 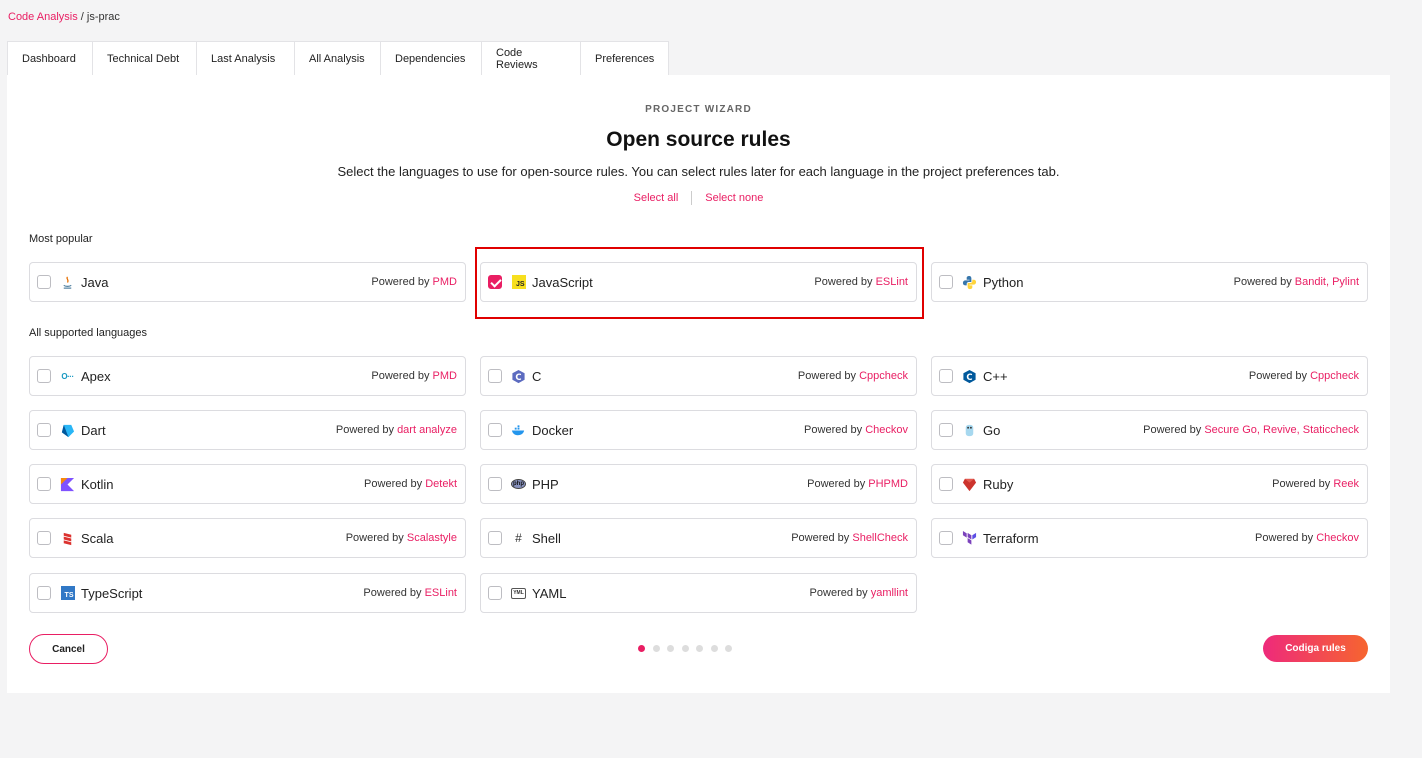 I want to click on terraform-icon, so click(x=969, y=538).